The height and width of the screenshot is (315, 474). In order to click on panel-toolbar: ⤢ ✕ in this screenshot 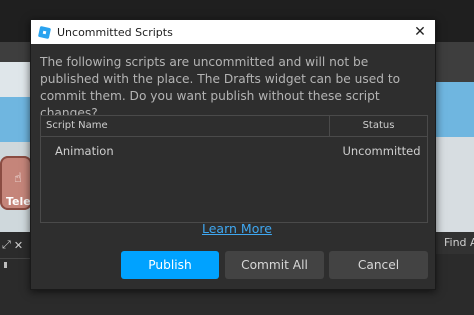, I will do `click(16, 245)`.